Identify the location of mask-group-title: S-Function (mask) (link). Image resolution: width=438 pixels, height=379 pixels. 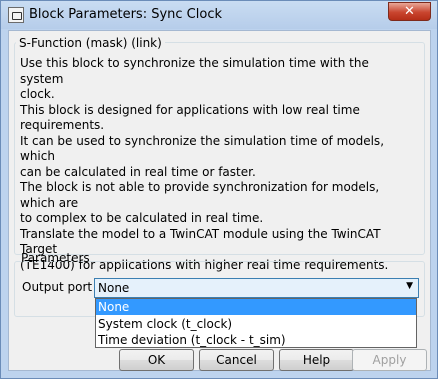
(90, 43).